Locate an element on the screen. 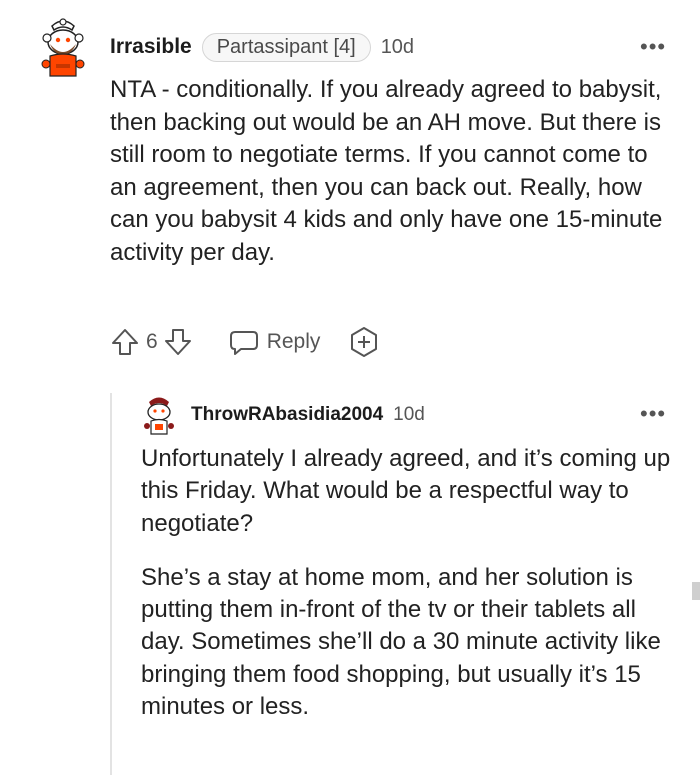 This screenshot has width=700, height=775. upvote-button is located at coordinates (125, 342).